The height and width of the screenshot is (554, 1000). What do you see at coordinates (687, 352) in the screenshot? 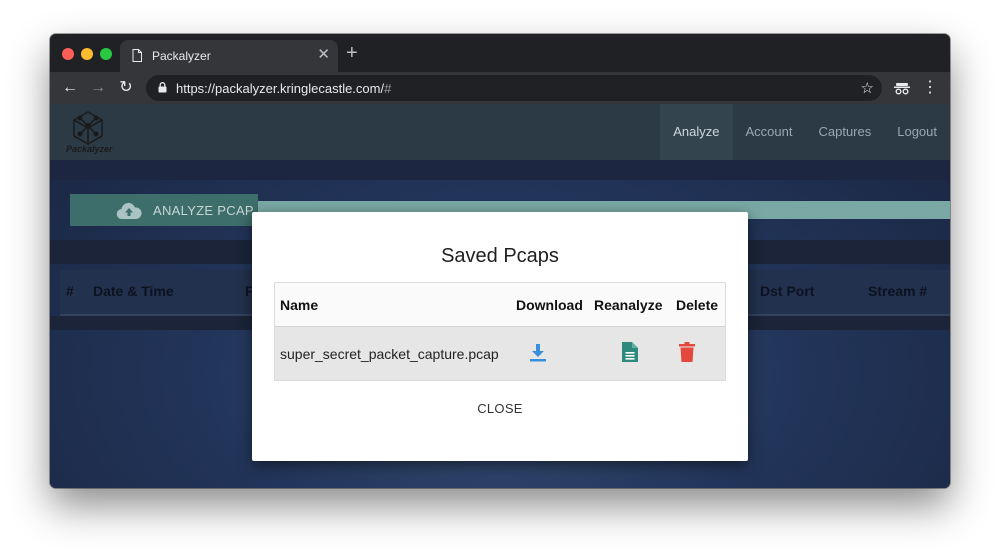
I see `trash-icon` at bounding box center [687, 352].